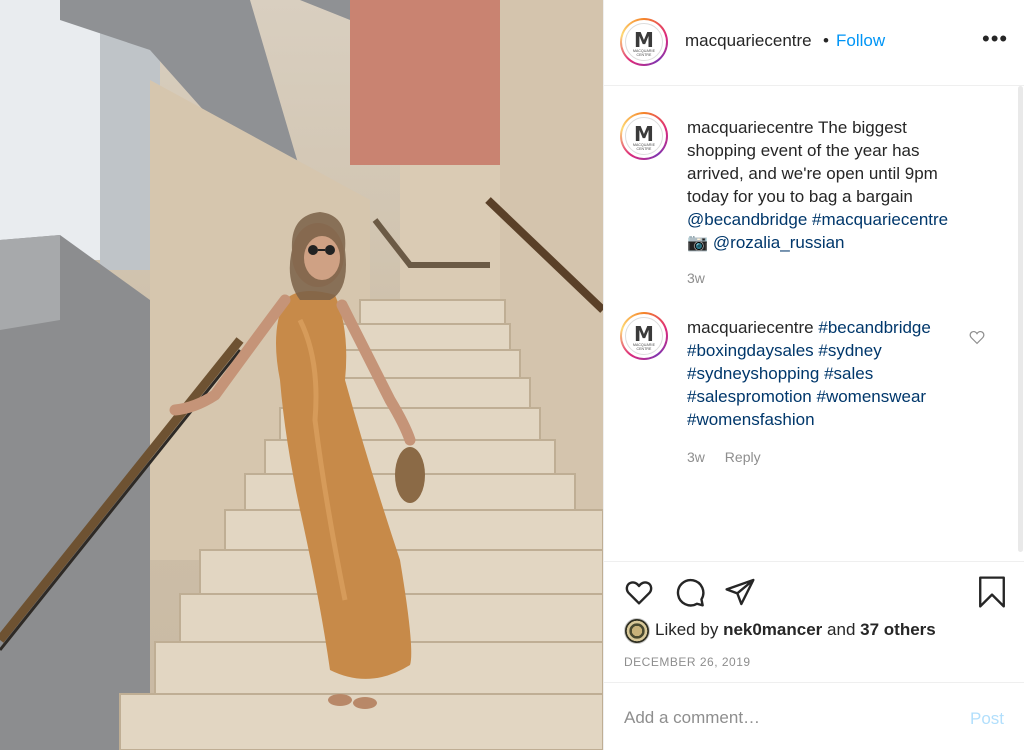 The height and width of the screenshot is (750, 1024). I want to click on comment-input, so click(784, 718).